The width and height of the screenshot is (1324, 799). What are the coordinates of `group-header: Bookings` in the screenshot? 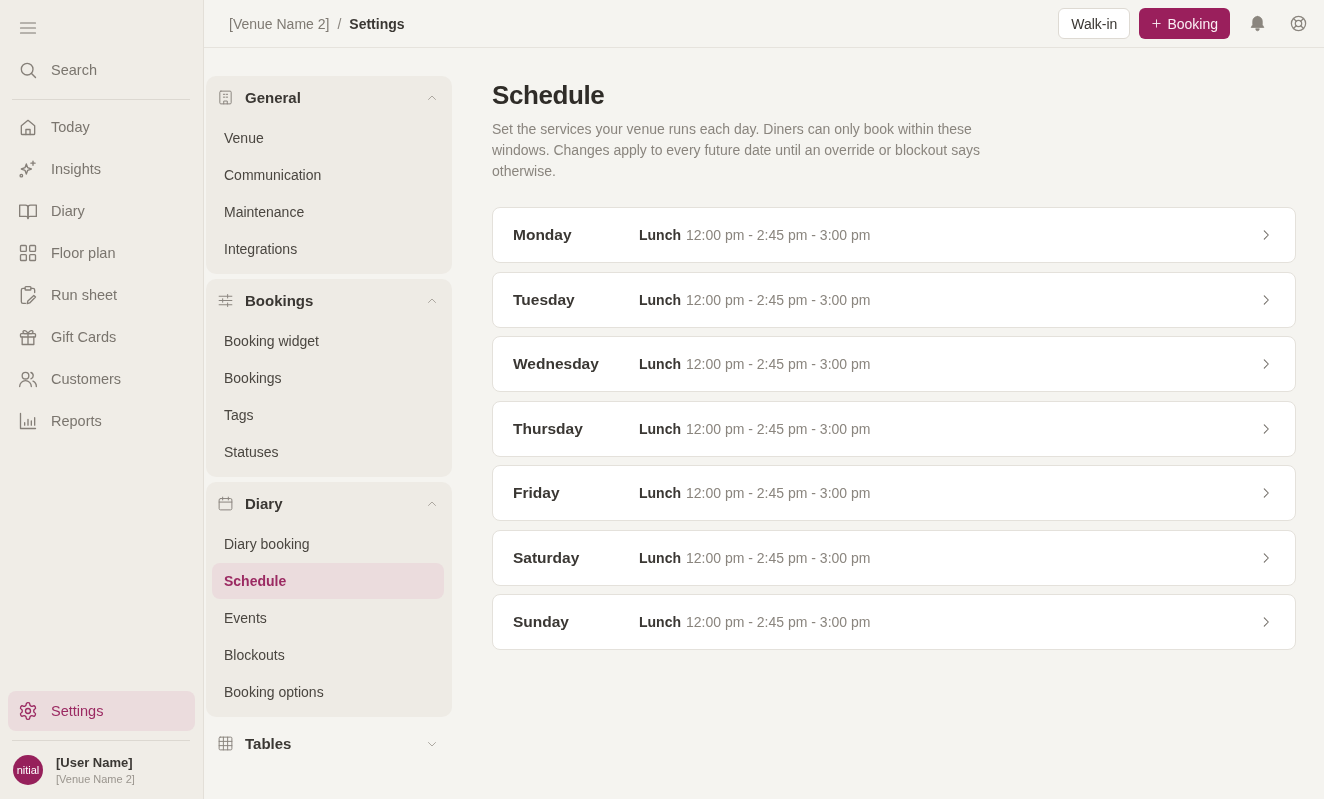 It's located at (329, 300).